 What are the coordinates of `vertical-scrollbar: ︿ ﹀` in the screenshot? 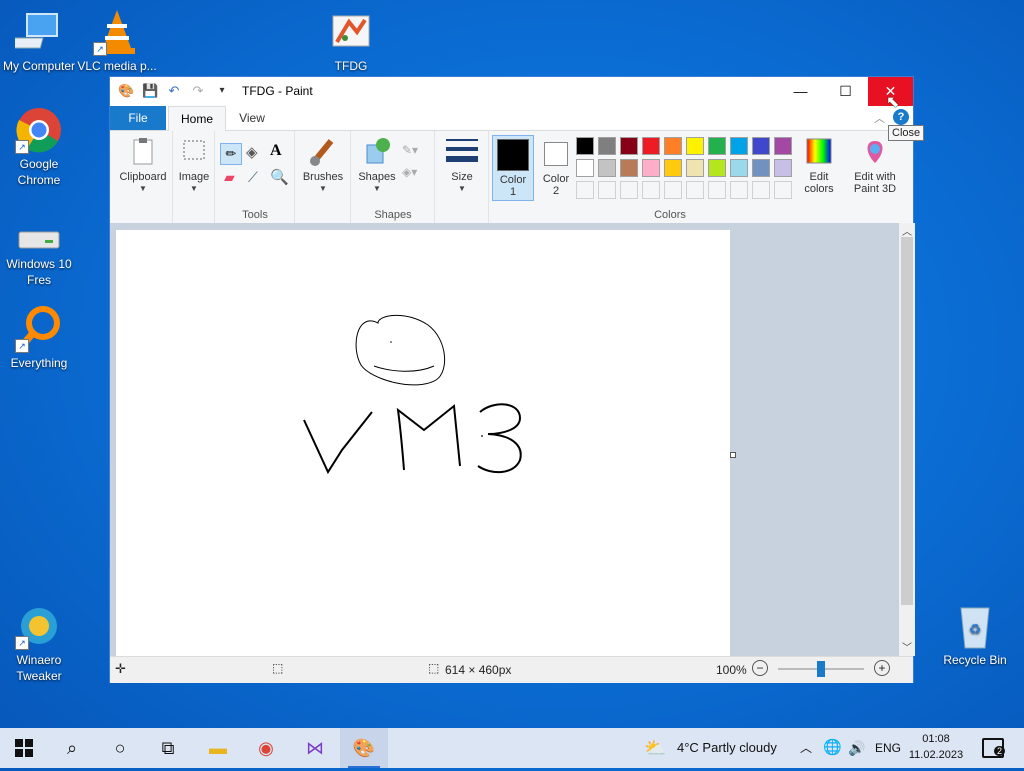 It's located at (907, 439).